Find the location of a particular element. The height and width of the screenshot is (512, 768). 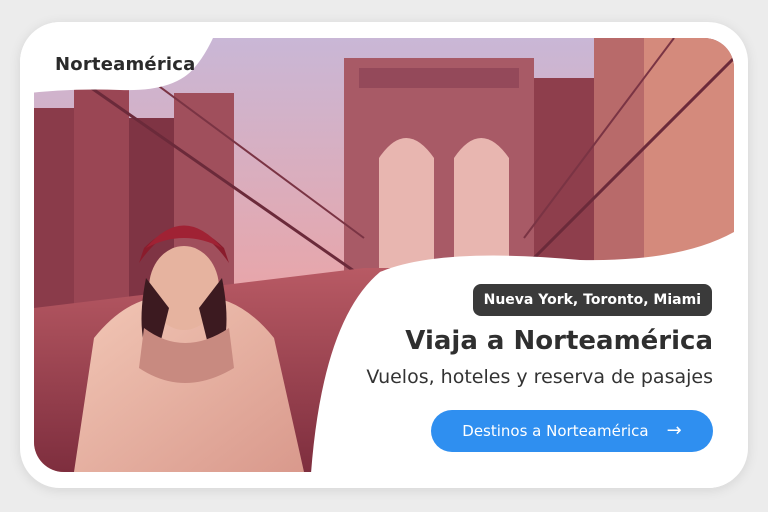

hero-title: Viaja a Norteamérica is located at coordinates (559, 341).